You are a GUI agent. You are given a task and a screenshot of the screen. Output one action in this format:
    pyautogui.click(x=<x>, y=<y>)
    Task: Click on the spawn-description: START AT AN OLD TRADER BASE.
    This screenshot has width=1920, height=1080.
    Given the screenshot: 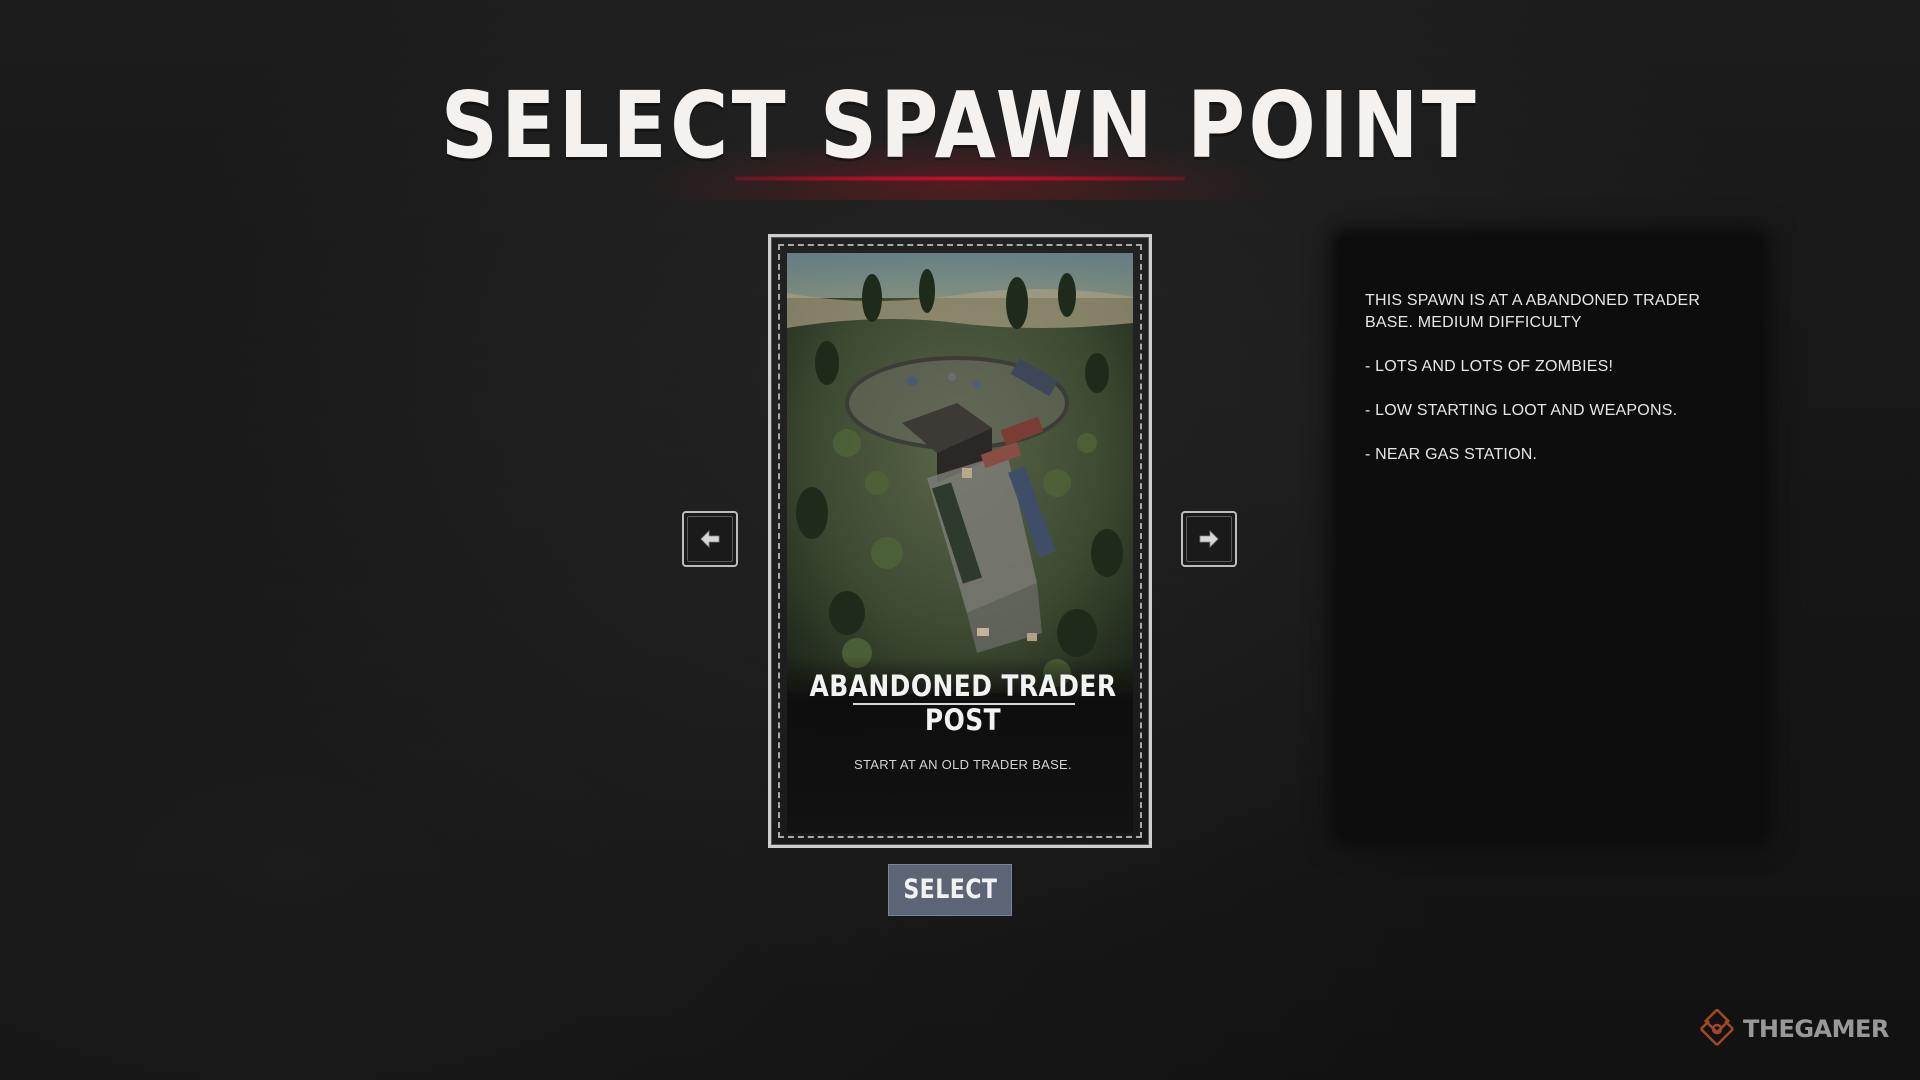 What is the action you would take?
    pyautogui.click(x=963, y=764)
    